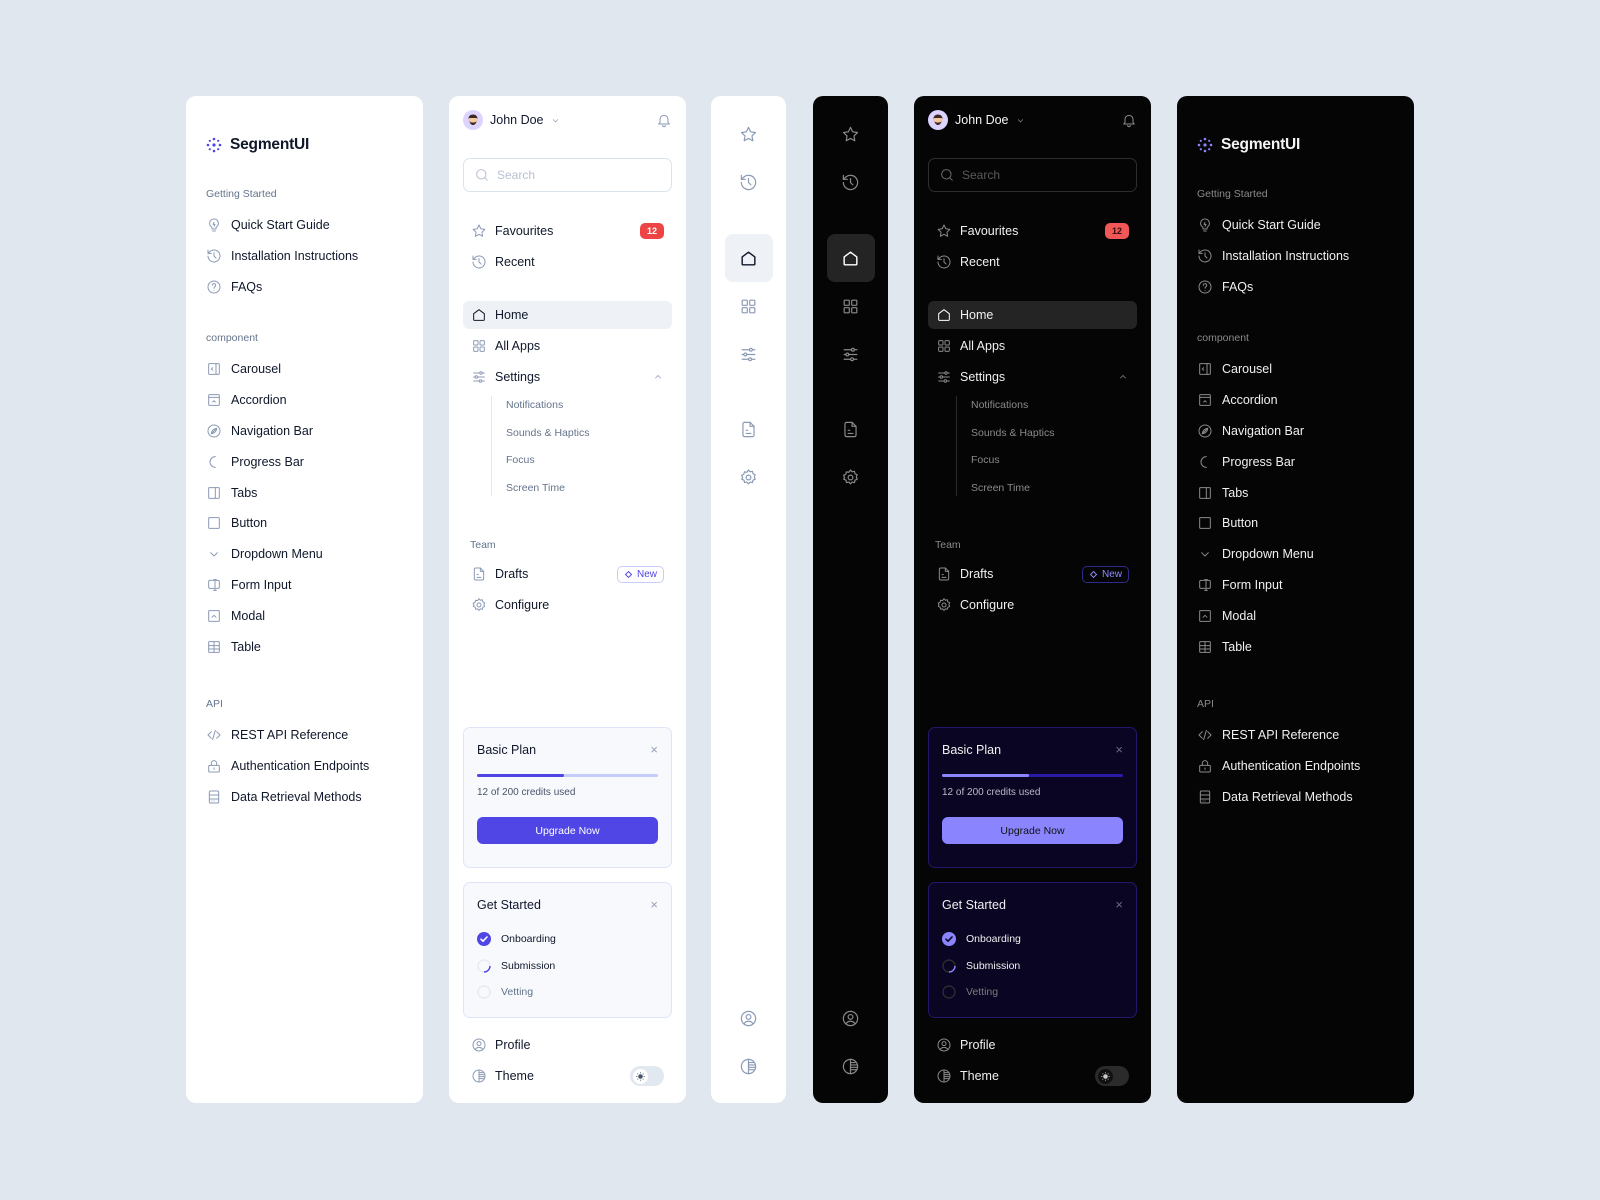 This screenshot has width=1600, height=1200. What do you see at coordinates (749, 1018) in the screenshot?
I see `rail-profile` at bounding box center [749, 1018].